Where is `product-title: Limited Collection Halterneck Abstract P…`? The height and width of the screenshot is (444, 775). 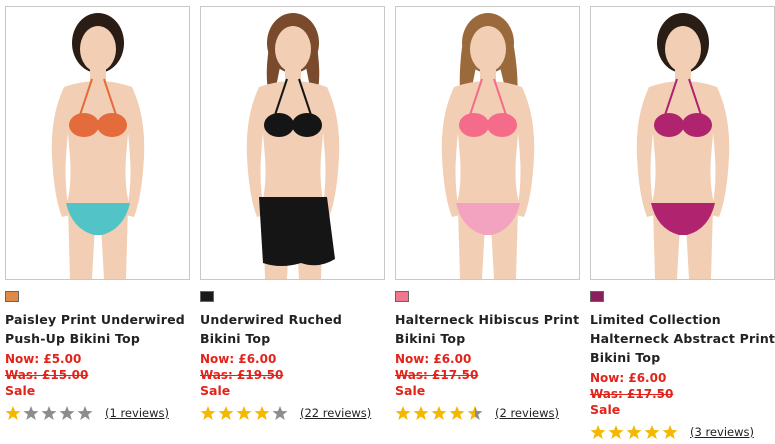
product-title: Limited Collection Halterneck Abstract P… is located at coordinates (682, 338).